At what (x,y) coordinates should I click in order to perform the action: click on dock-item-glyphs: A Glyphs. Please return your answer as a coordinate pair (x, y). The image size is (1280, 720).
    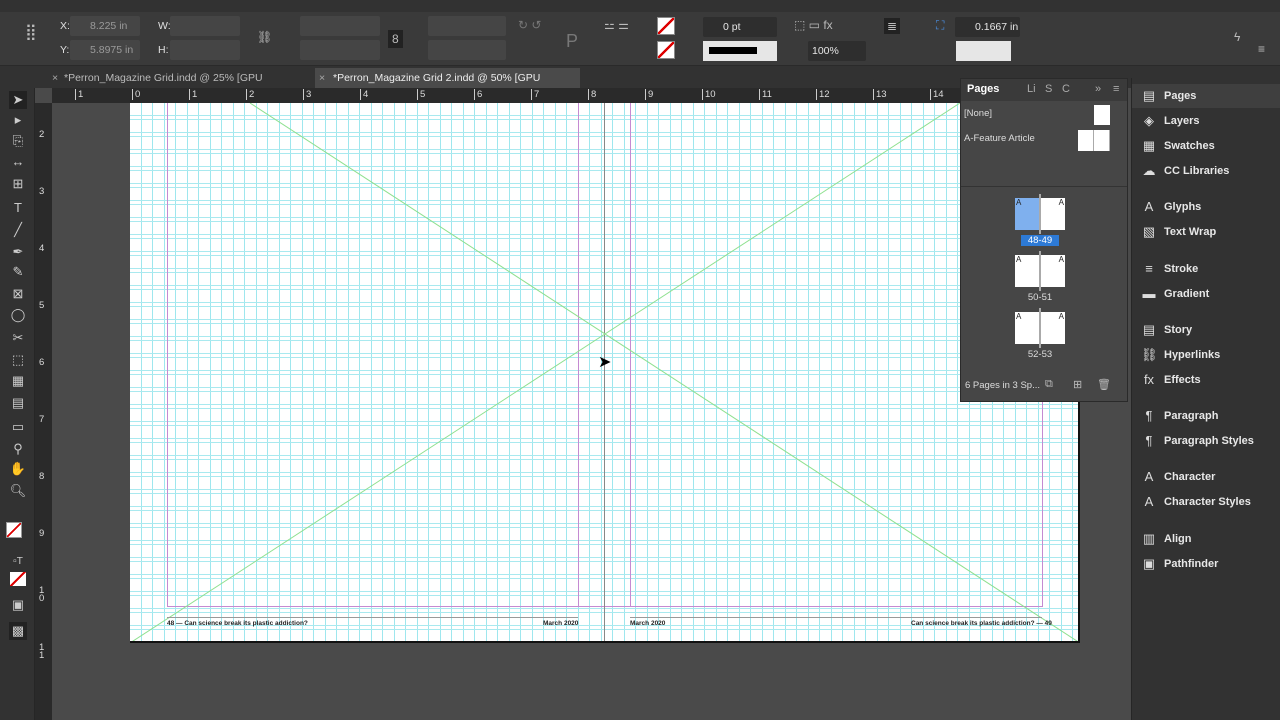
    Looking at the image, I should click on (1206, 207).